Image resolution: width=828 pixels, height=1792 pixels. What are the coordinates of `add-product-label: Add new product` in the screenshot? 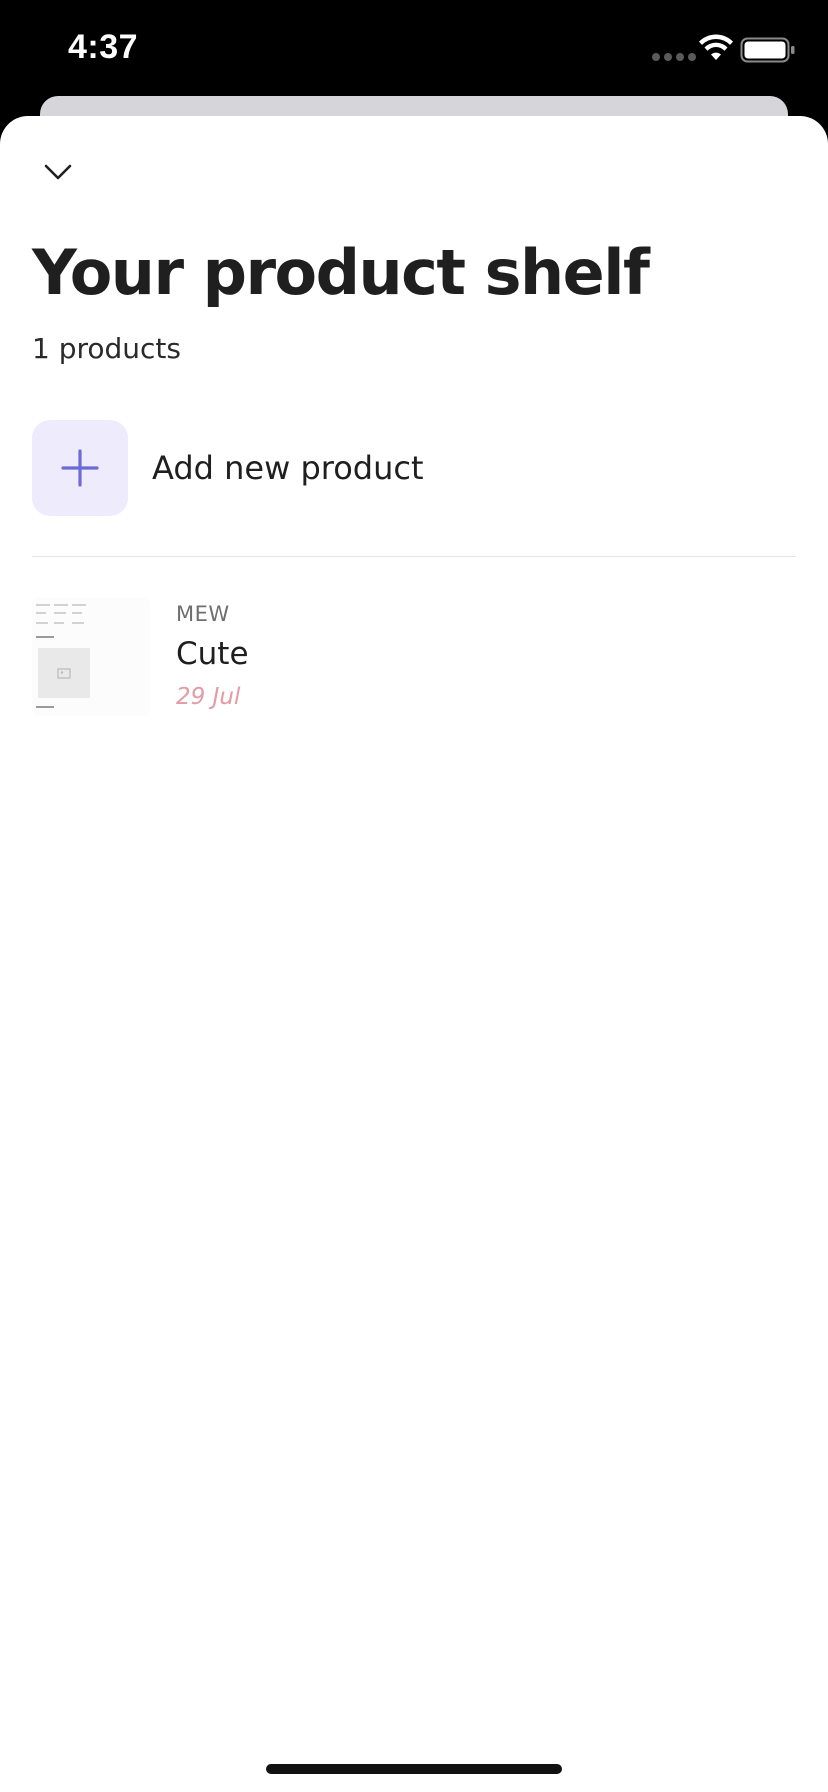 It's located at (288, 468).